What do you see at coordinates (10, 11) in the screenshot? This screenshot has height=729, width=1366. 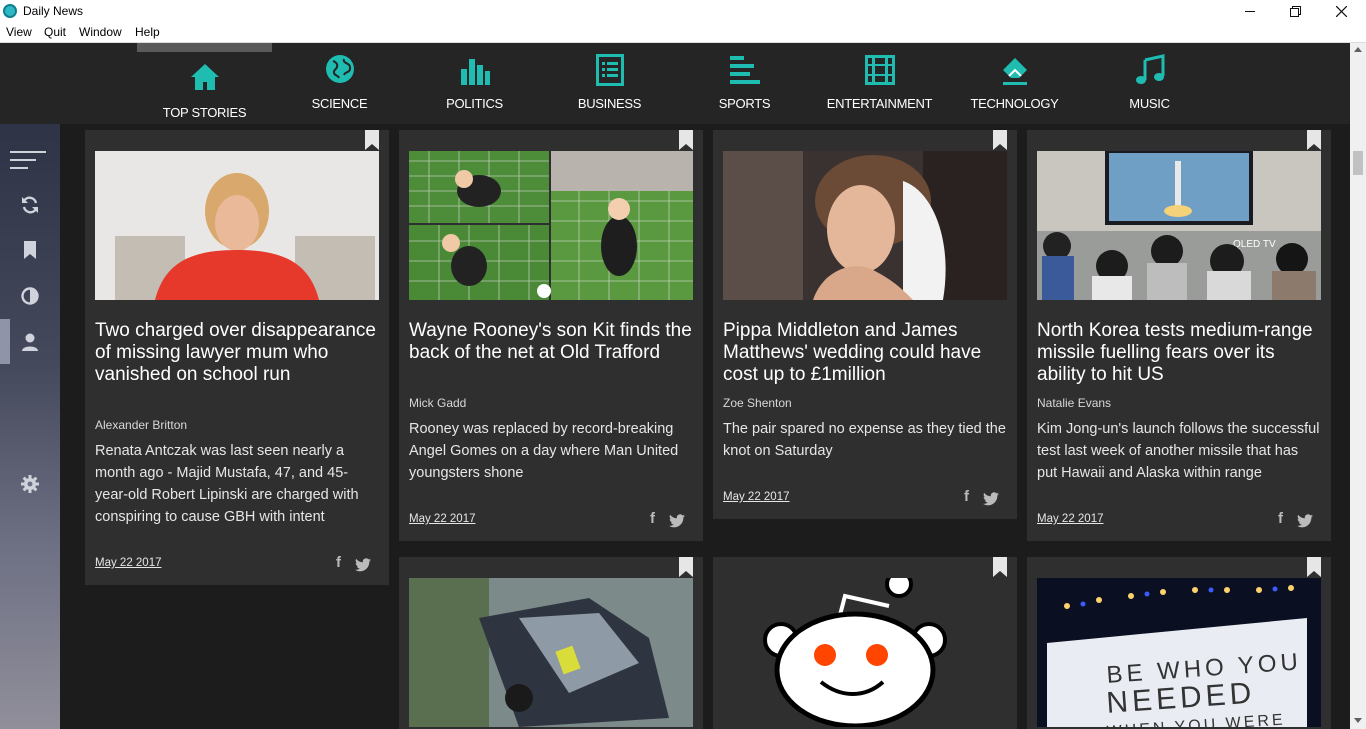 I see `app-icon` at bounding box center [10, 11].